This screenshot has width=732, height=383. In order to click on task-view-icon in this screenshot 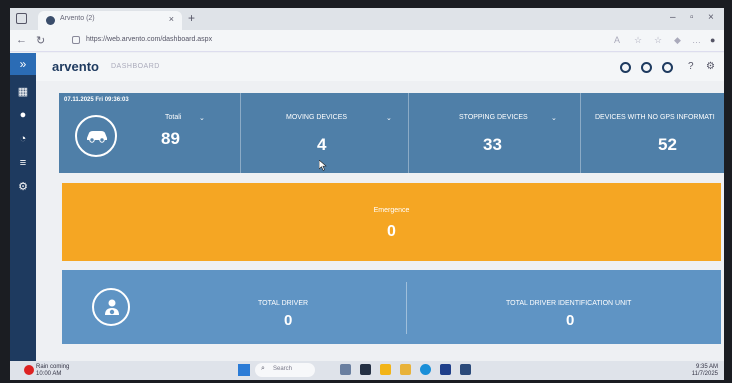, I will do `click(365, 369)`.